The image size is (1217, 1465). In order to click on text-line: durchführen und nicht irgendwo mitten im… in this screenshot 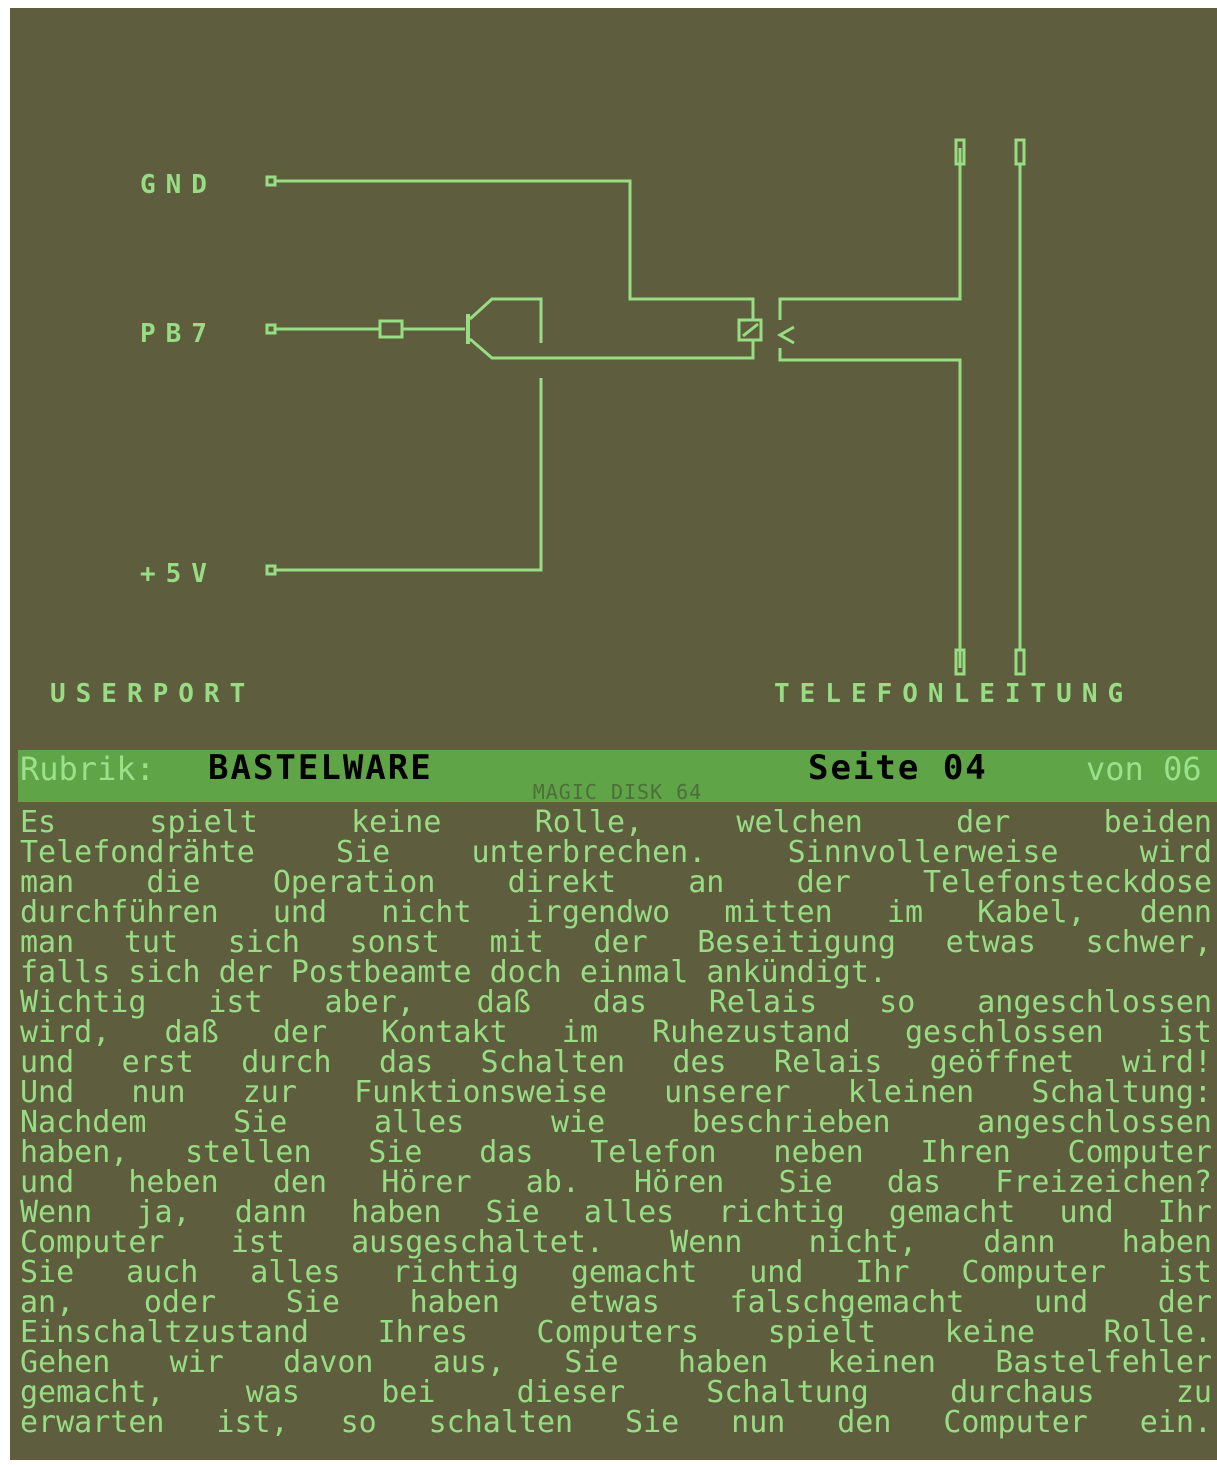, I will do `click(616, 912)`.